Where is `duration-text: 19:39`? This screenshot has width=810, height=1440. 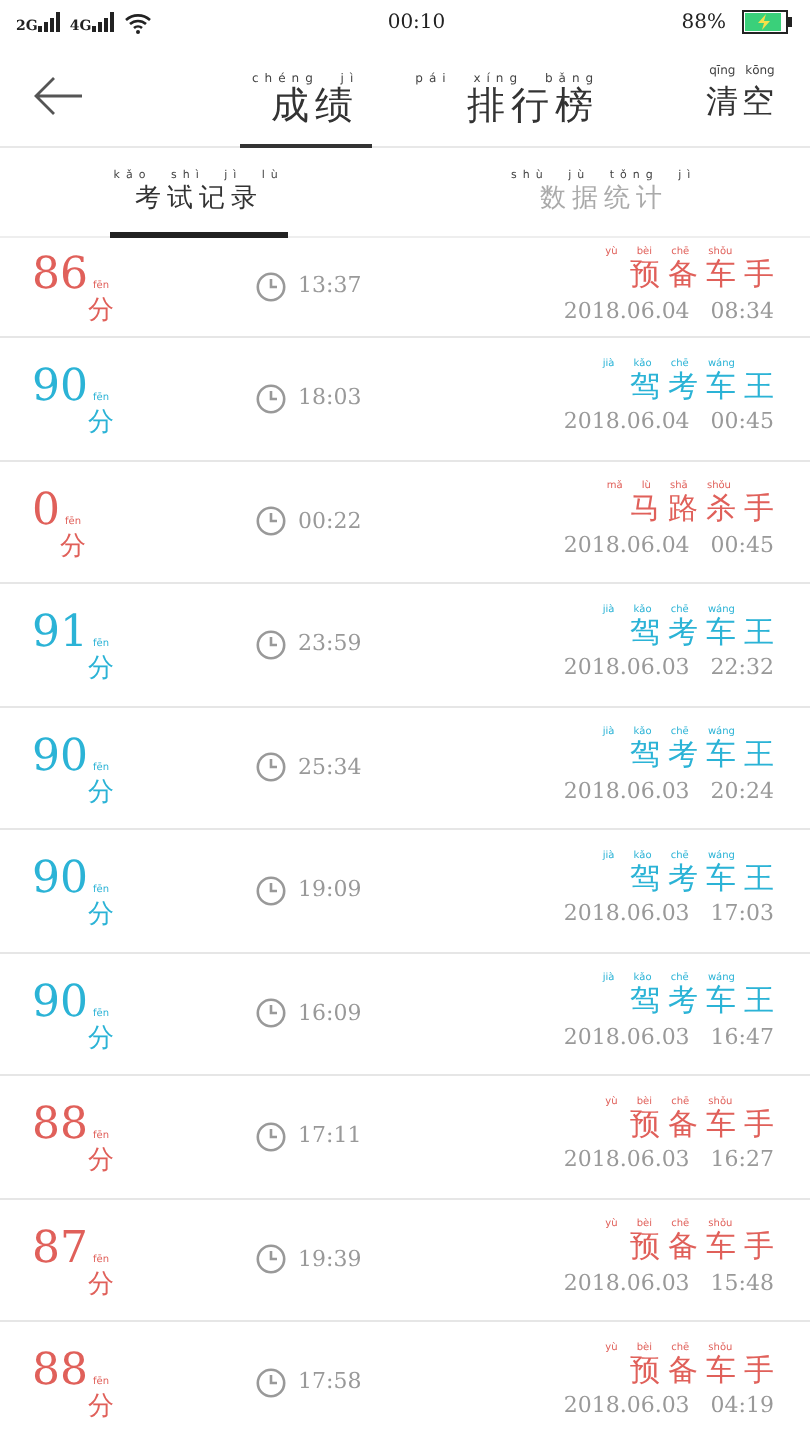 duration-text: 19:39 is located at coordinates (330, 1259).